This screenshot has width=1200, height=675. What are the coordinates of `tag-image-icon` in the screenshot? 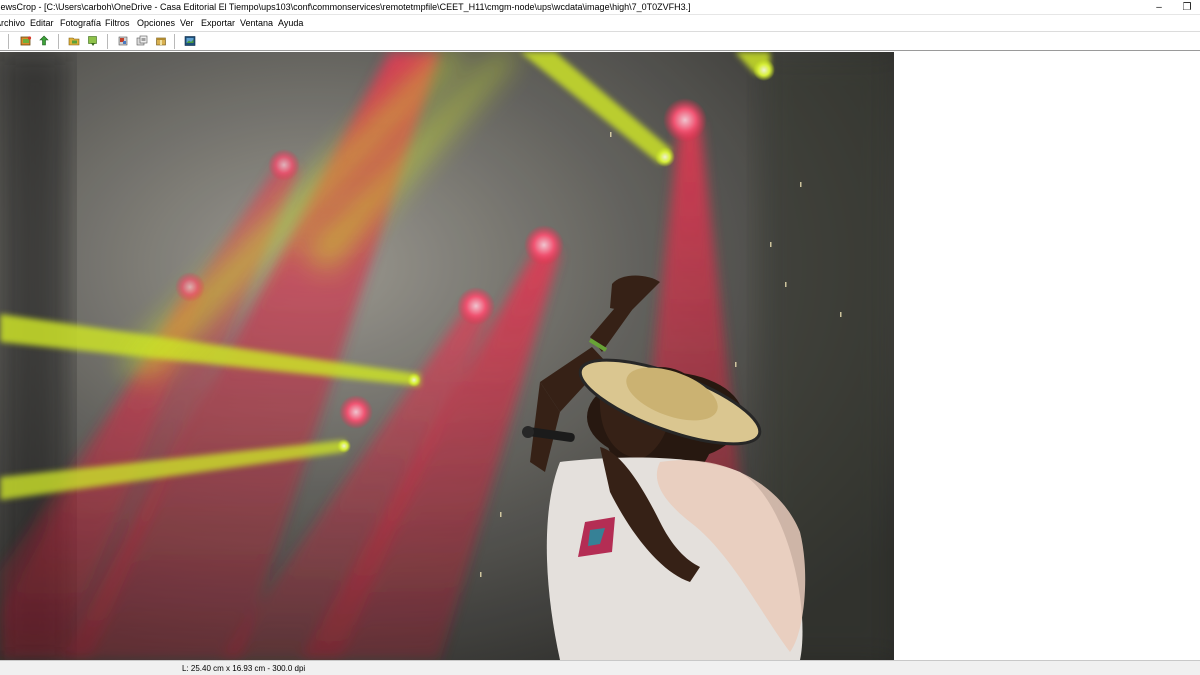 It's located at (92, 41).